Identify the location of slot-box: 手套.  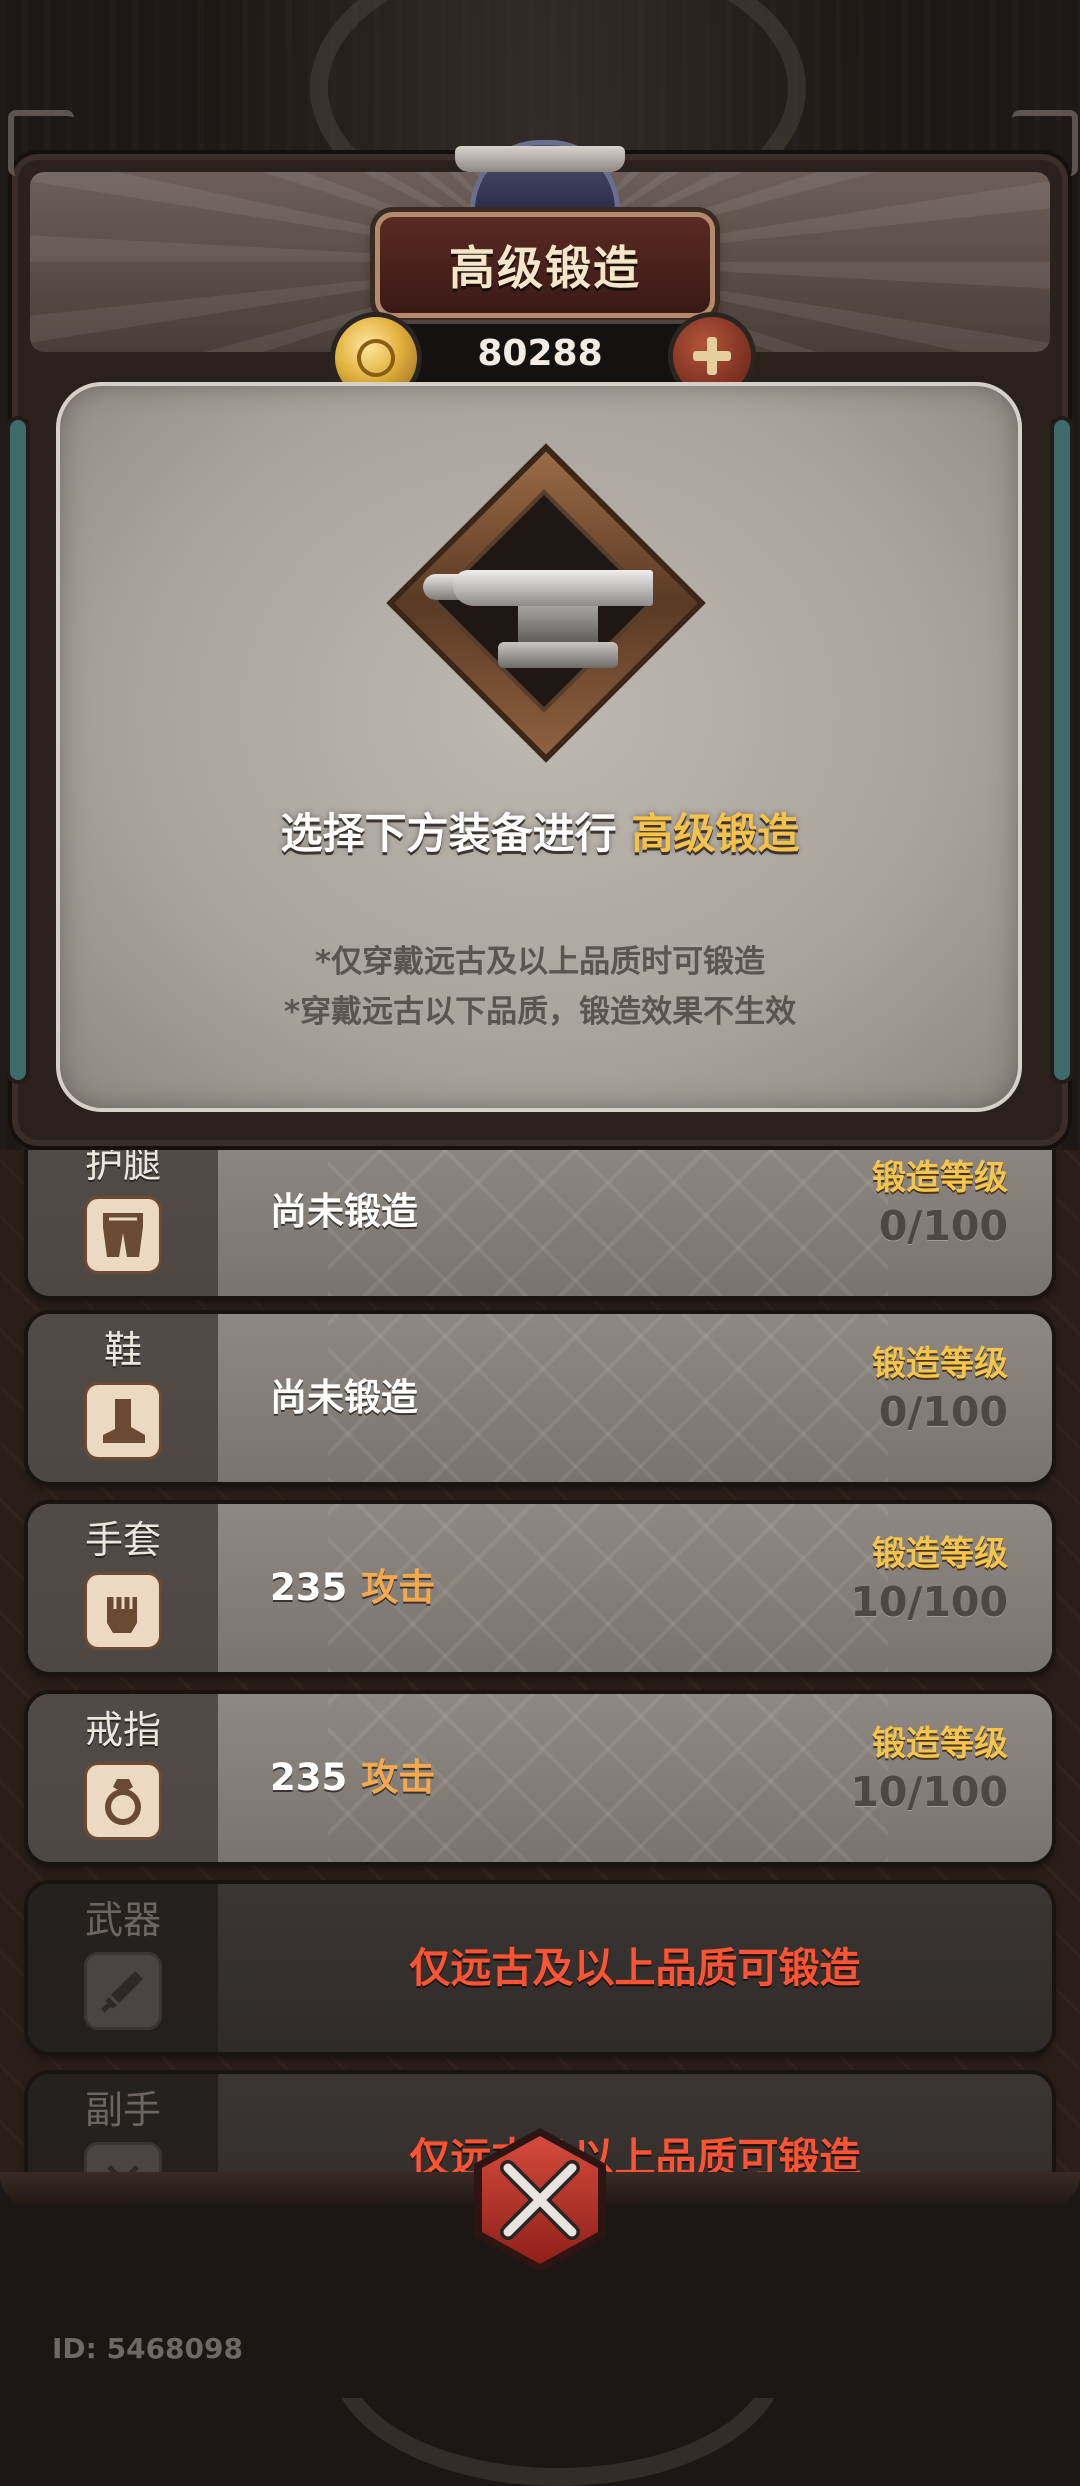
(123, 1588).